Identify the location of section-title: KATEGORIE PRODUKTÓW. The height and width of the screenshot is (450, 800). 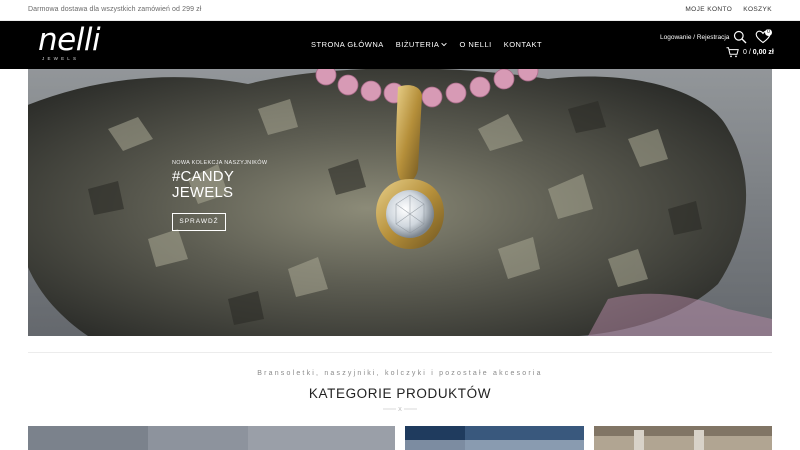
(400, 393).